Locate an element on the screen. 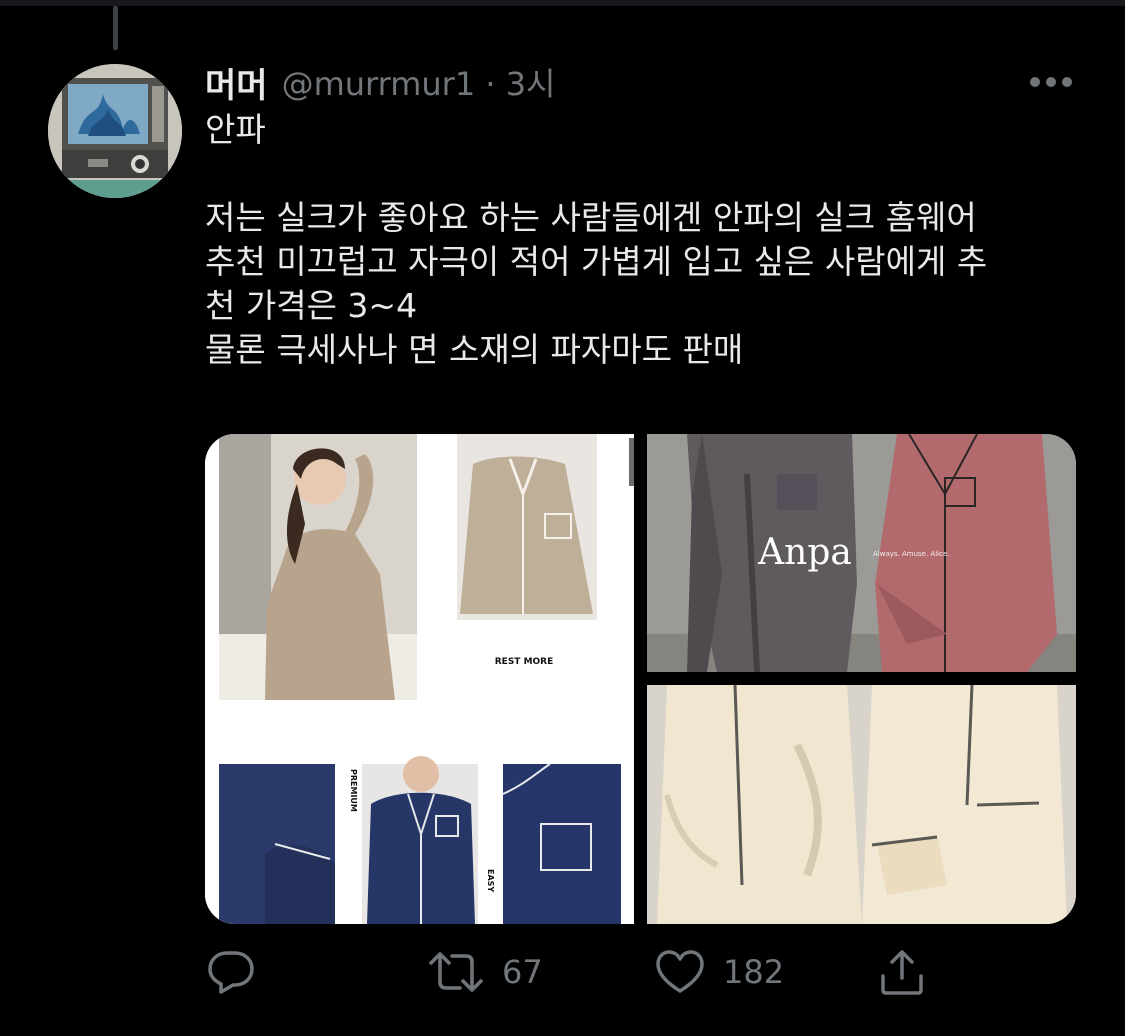 The image size is (1125, 1036). velvet-pajamas-photo: Anpa Always. Amuse. Alice. is located at coordinates (861, 553).